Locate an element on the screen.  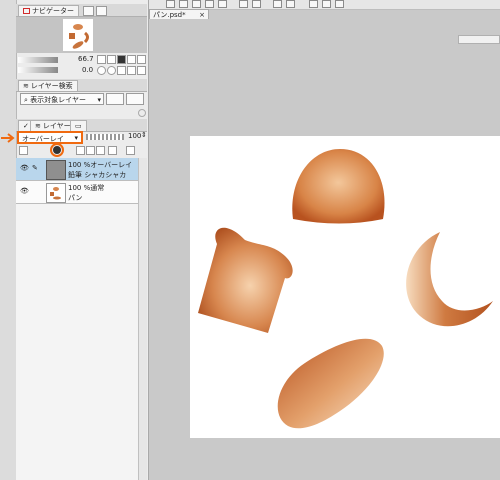
properties-icon: ▭ is located at coordinates (78, 126).